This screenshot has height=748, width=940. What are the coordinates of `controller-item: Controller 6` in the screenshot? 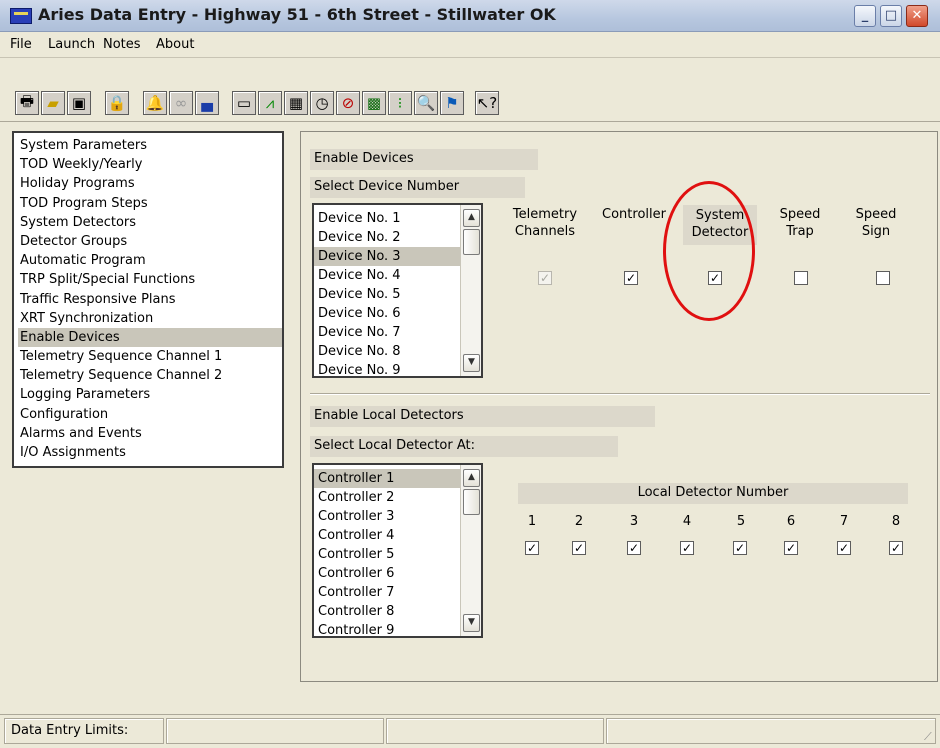 It's located at (397, 573).